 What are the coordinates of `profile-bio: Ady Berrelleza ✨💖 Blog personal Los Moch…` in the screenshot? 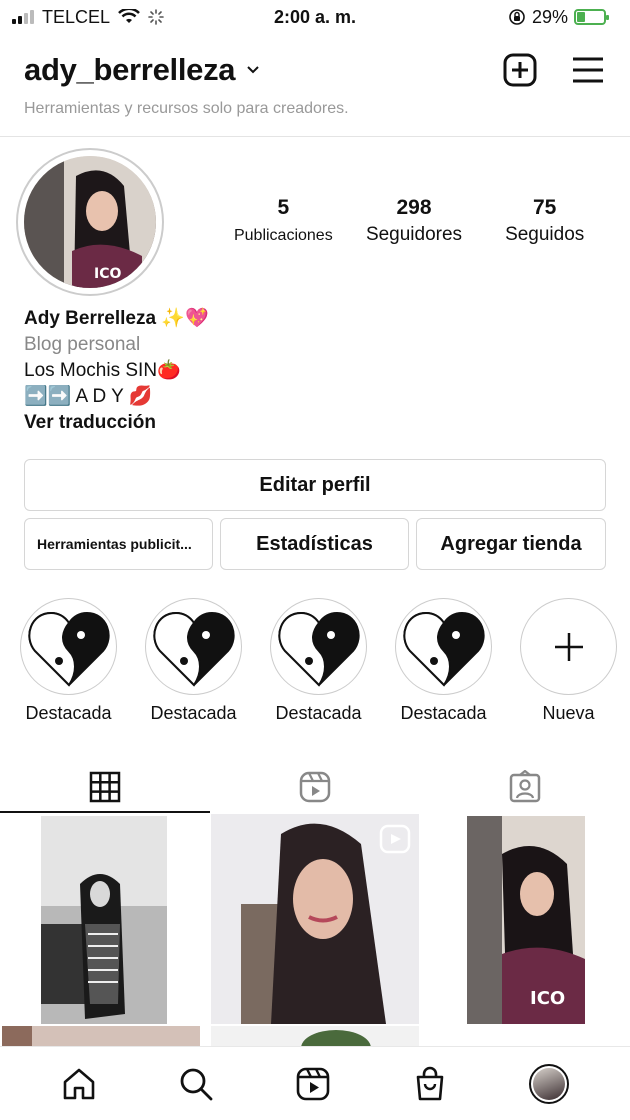 It's located at (315, 371).